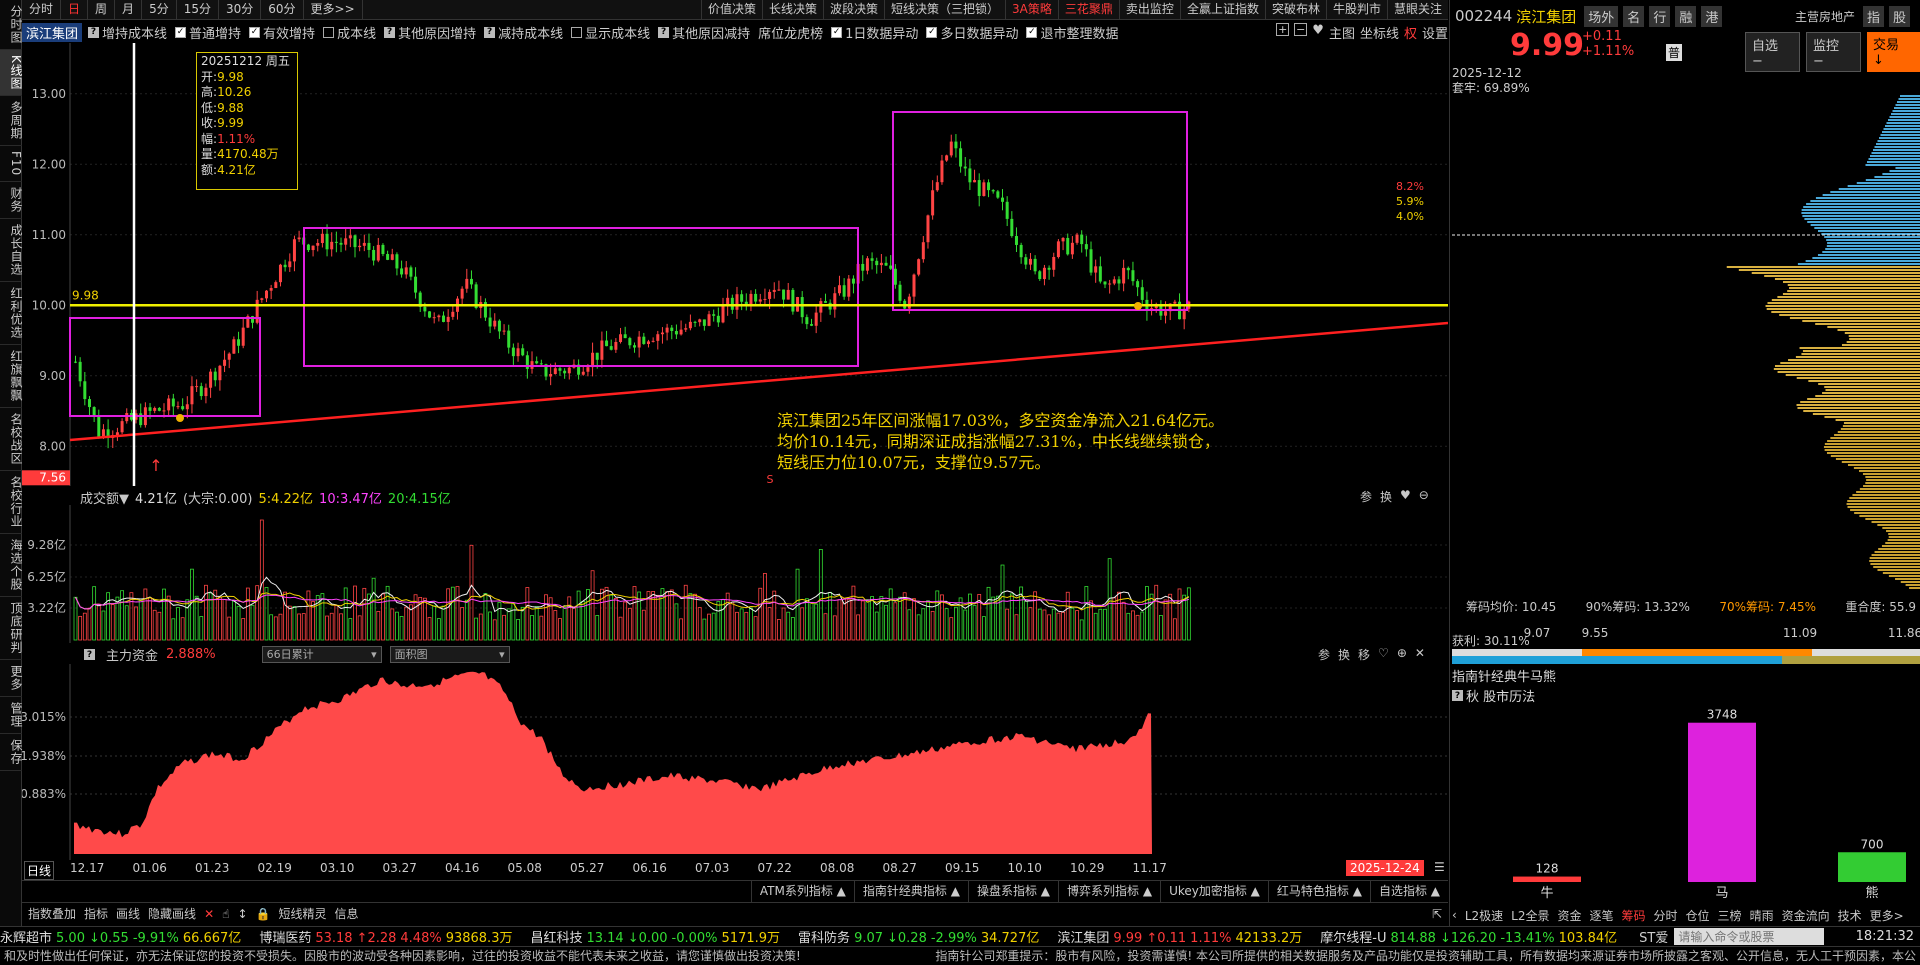 This screenshot has height=965, width=1920. Describe the element at coordinates (1833, 52) in the screenshot. I see `monitor-button: 监控 −` at that location.